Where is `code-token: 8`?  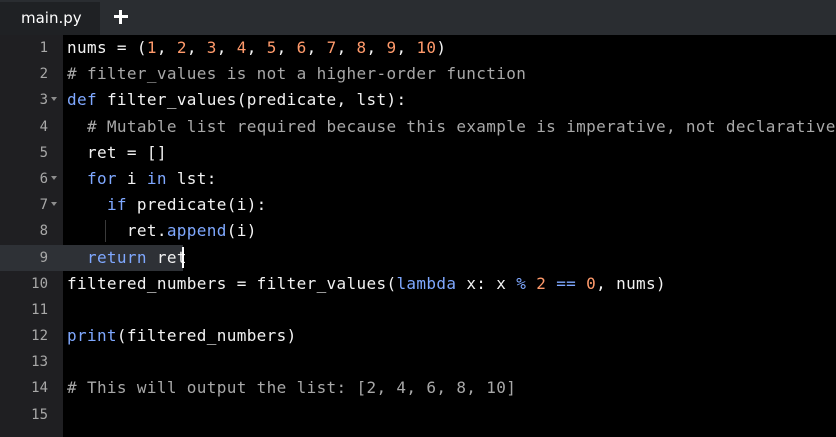 code-token: 8 is located at coordinates (361, 47).